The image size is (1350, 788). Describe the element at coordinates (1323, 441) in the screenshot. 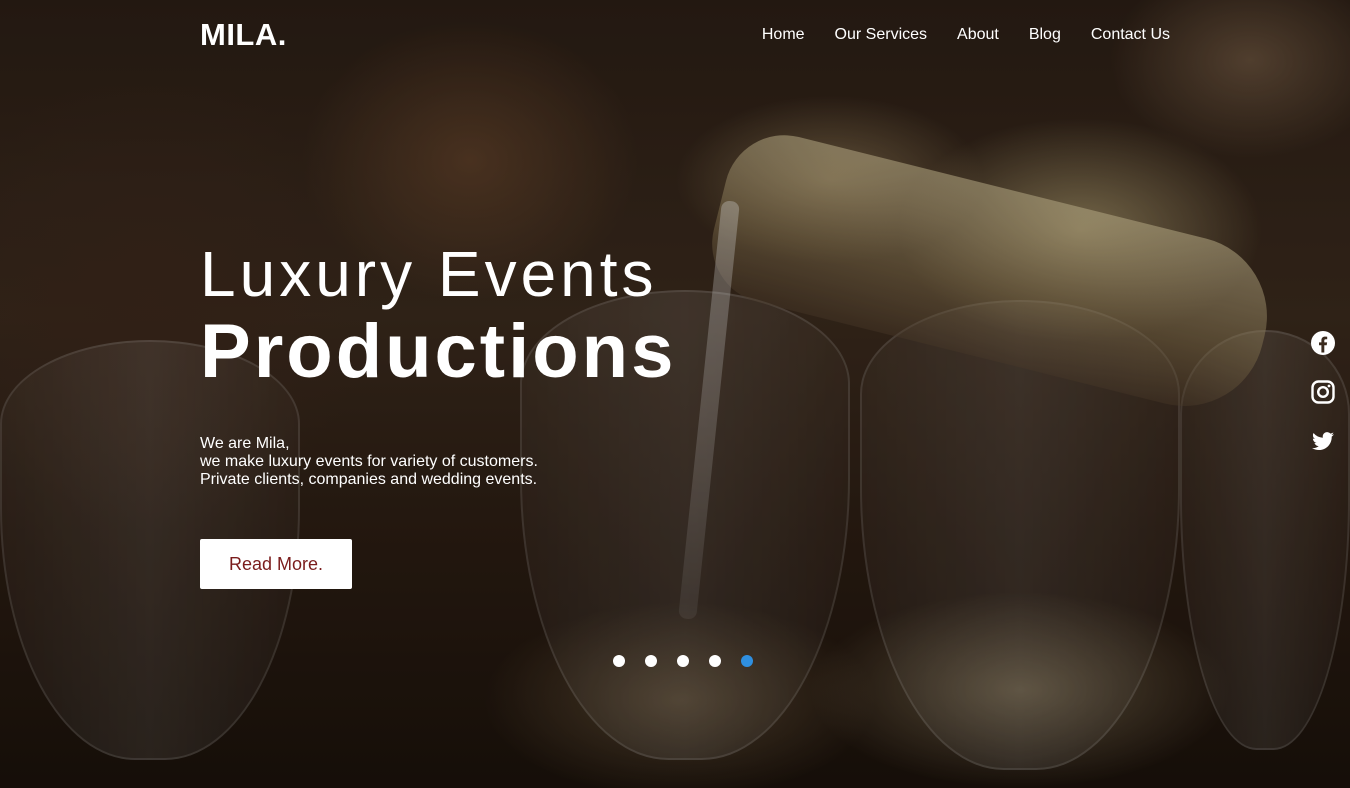

I see `twitter-icon` at that location.